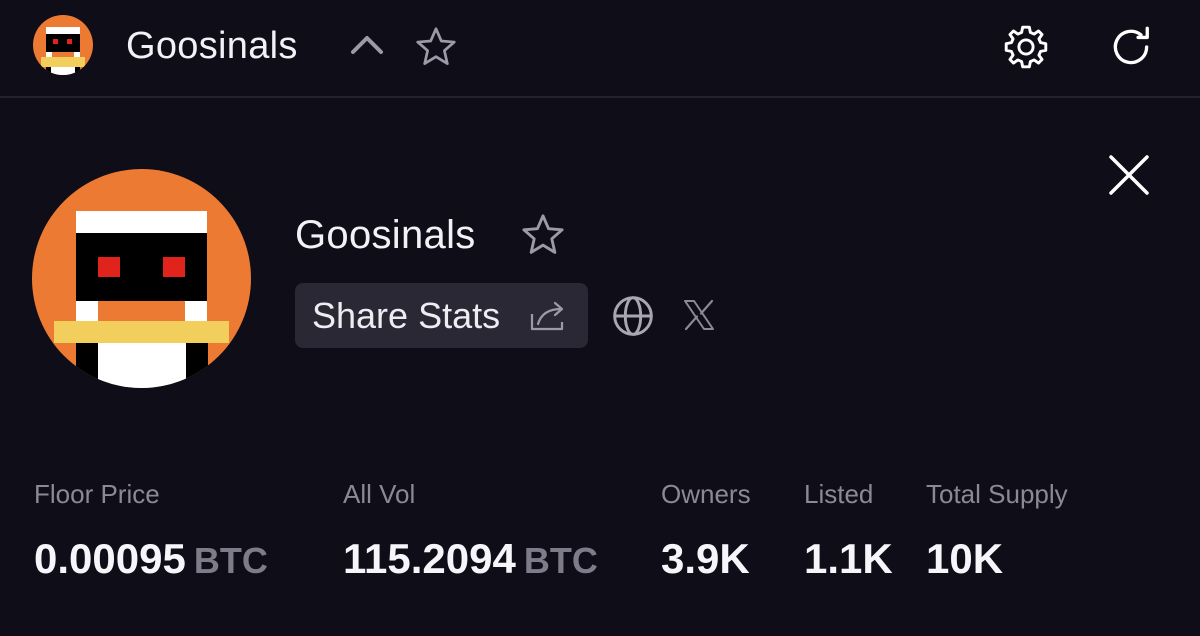 Image resolution: width=1200 pixels, height=636 pixels. What do you see at coordinates (212, 46) in the screenshot?
I see `collection-title: Goosinals` at bounding box center [212, 46].